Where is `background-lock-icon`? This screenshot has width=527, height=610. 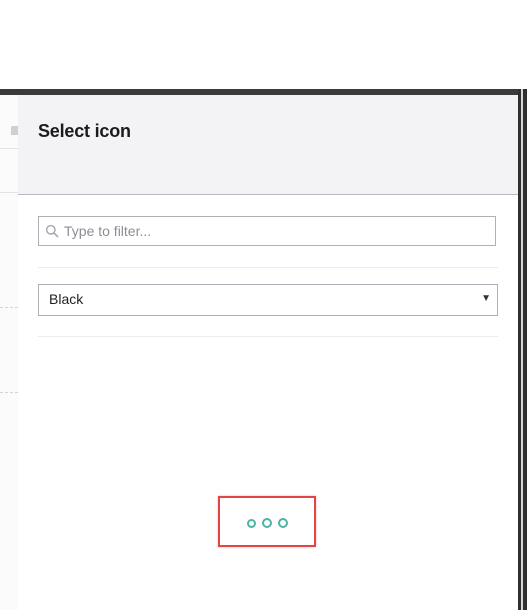 background-lock-icon is located at coordinates (14, 130).